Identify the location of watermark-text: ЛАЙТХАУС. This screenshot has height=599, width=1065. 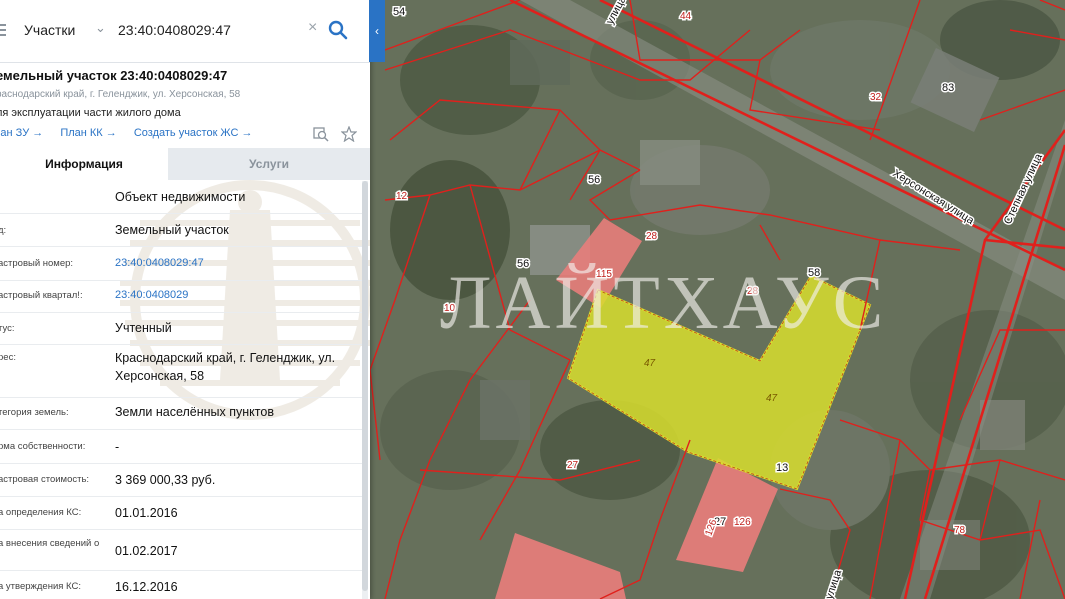
(663, 303).